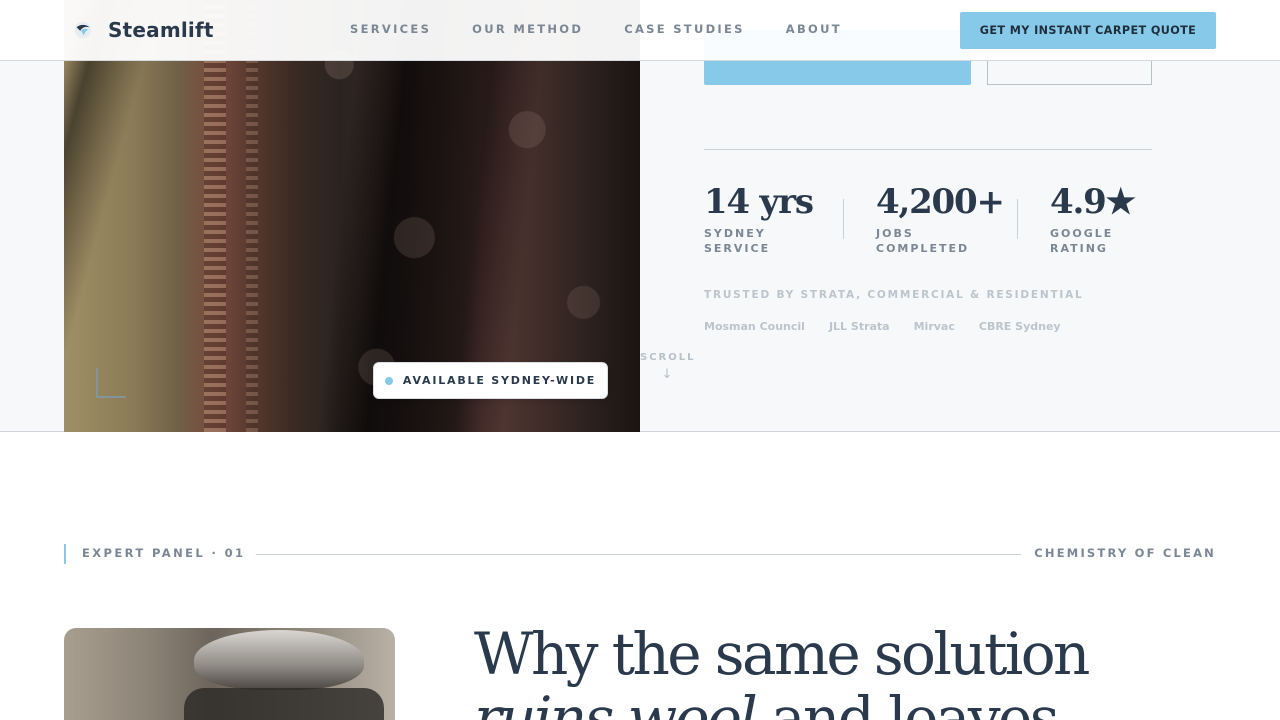  I want to click on headline-line: Why the same solution, so click(782, 654).